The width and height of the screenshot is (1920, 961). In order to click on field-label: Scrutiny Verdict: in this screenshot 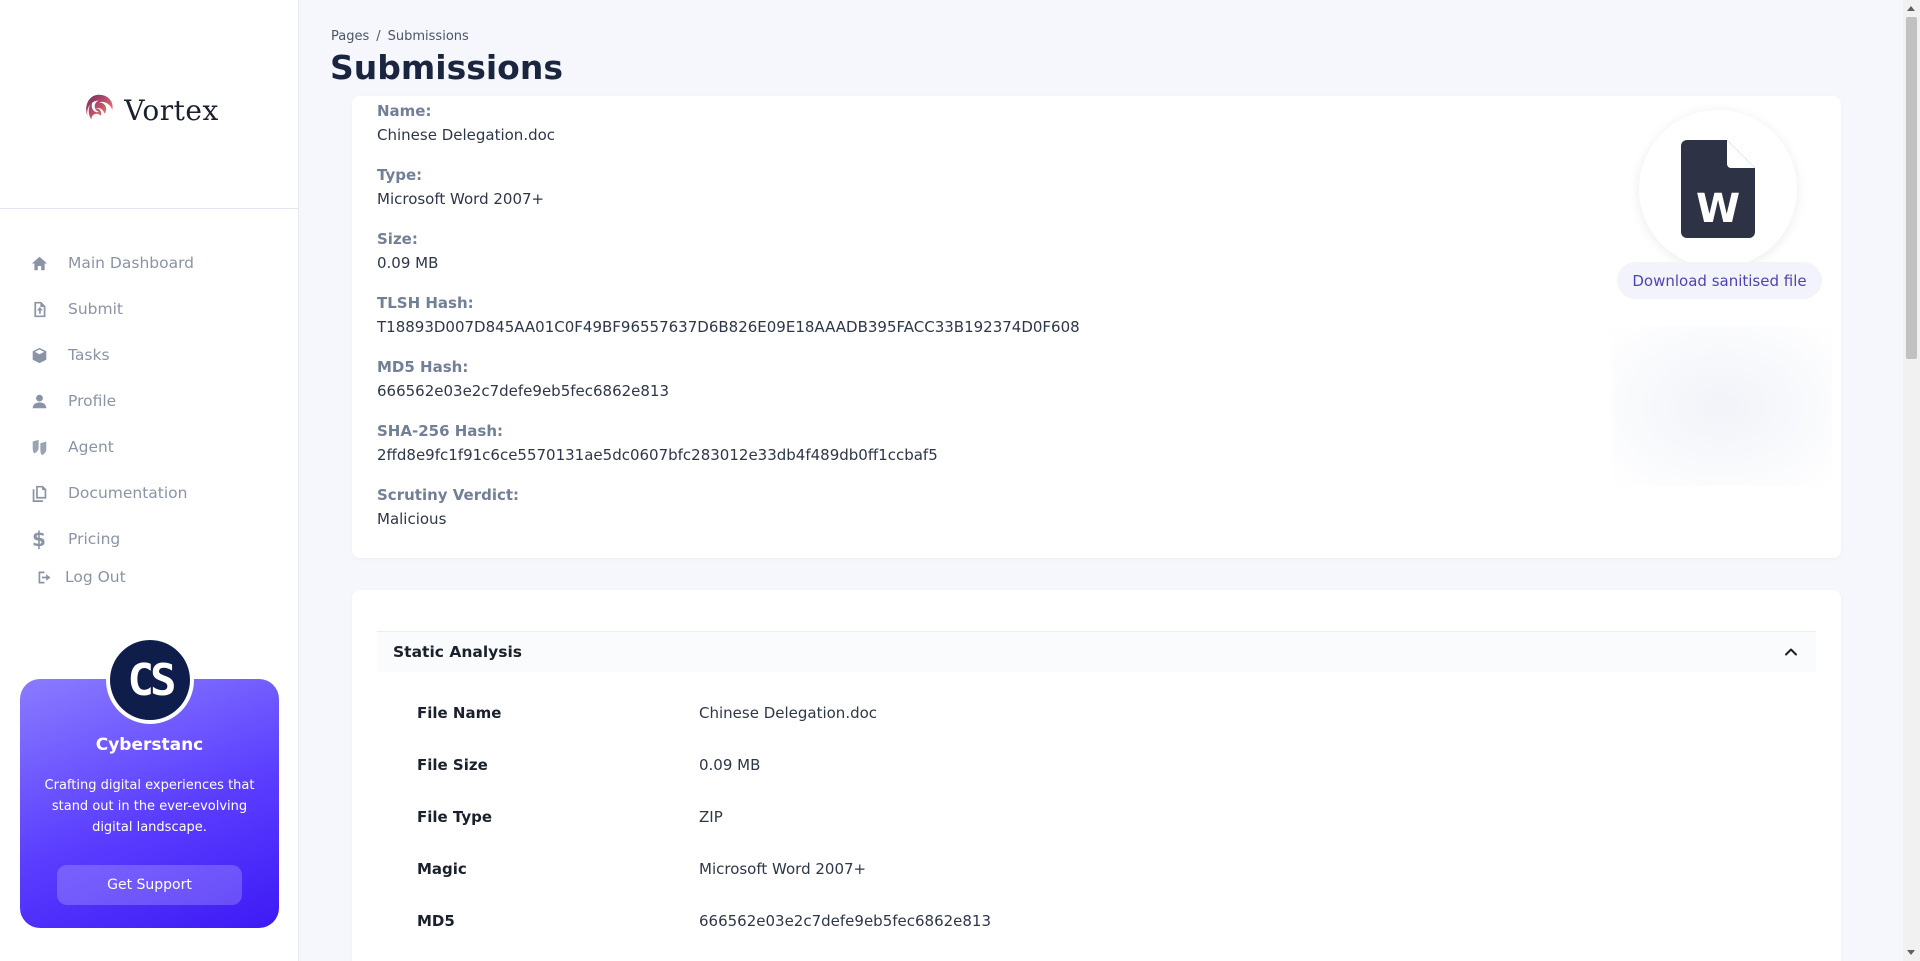, I will do `click(448, 495)`.